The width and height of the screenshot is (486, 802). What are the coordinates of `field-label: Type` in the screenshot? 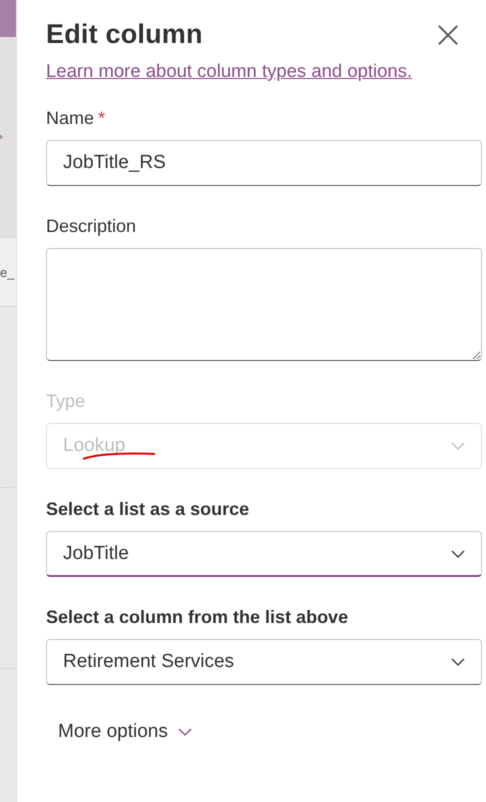 It's located at (66, 401).